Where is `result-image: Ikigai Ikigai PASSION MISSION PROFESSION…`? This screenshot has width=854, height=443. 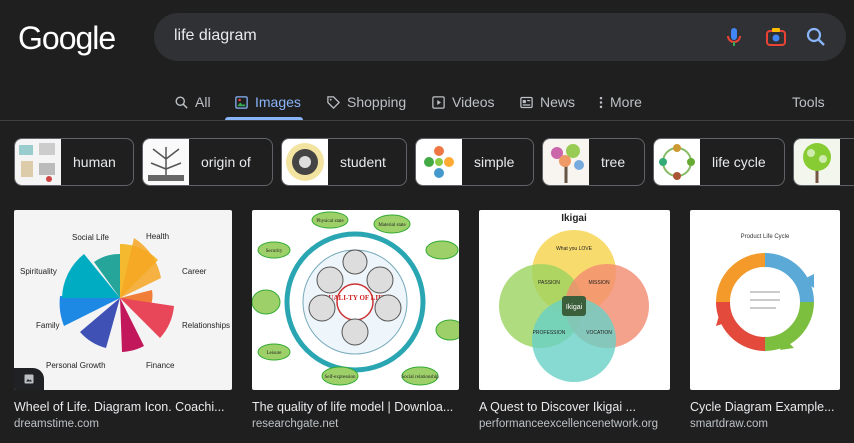
result-image: Ikigai Ikigai PASSION MISSION PROFESSION… is located at coordinates (574, 300).